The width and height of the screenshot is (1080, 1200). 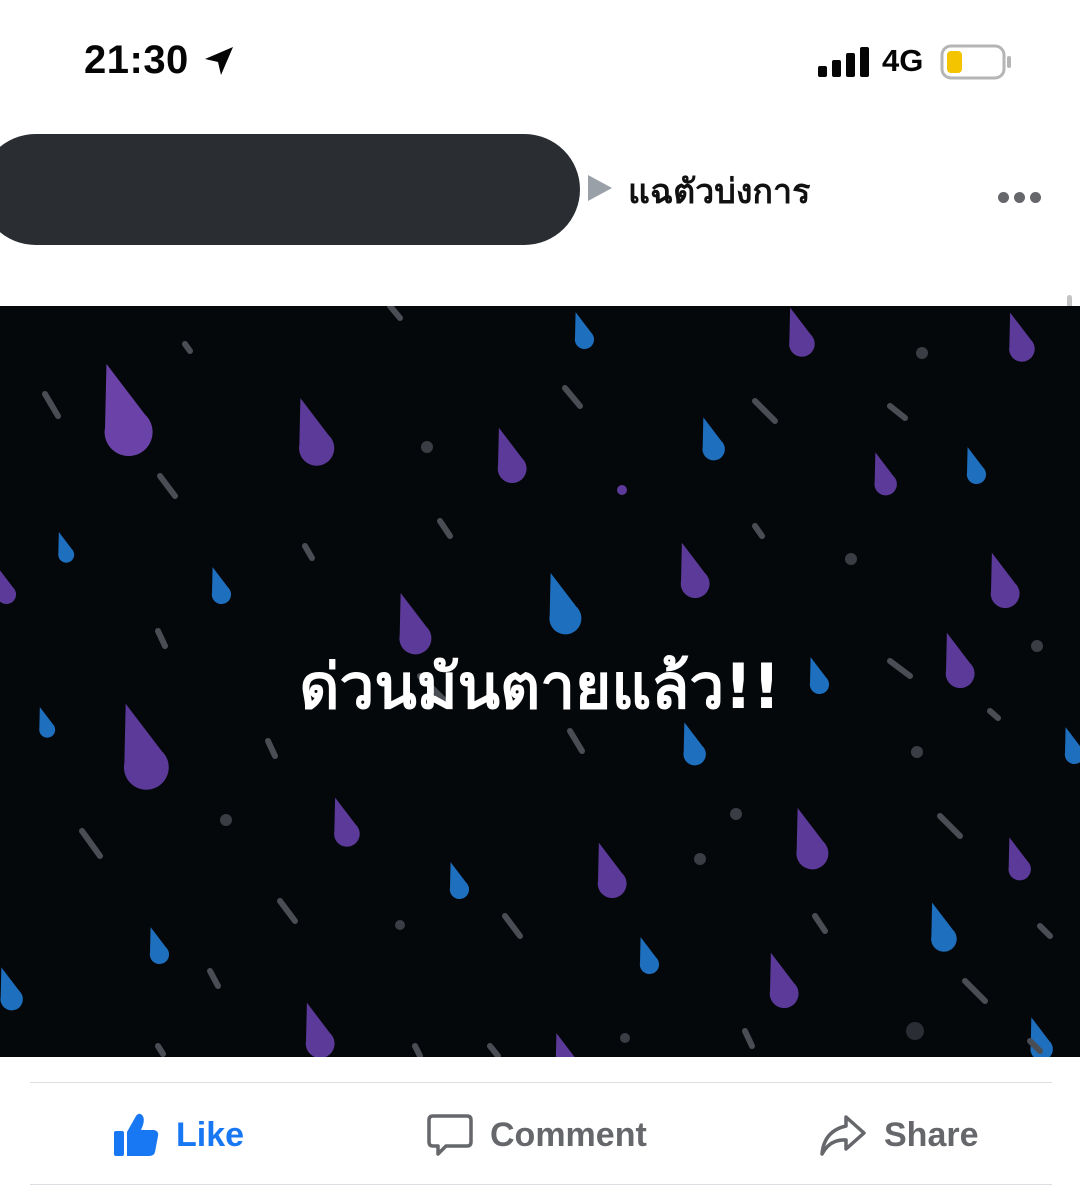 What do you see at coordinates (540, 60) in the screenshot?
I see `status-bar: 21:30 4G` at bounding box center [540, 60].